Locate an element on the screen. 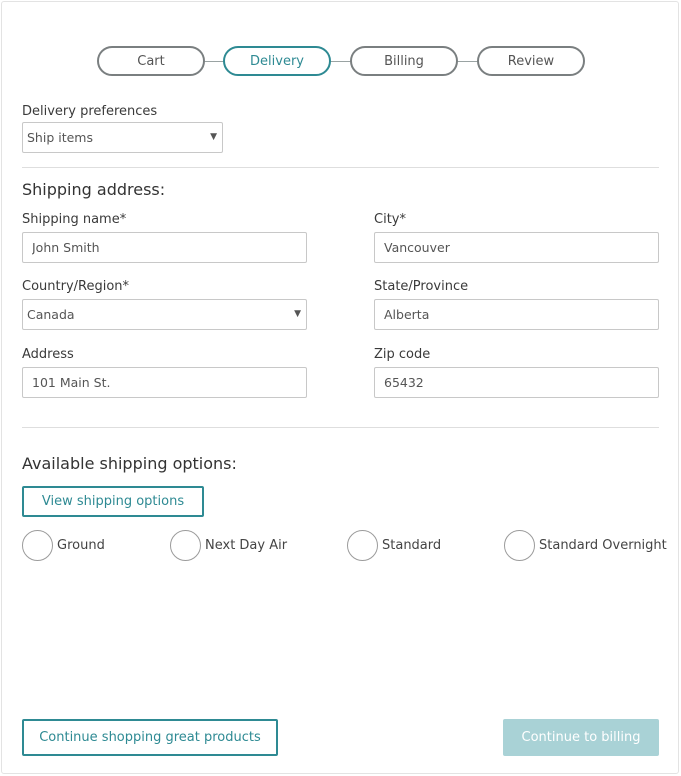  radio-option-standard: Standard is located at coordinates (394, 545).